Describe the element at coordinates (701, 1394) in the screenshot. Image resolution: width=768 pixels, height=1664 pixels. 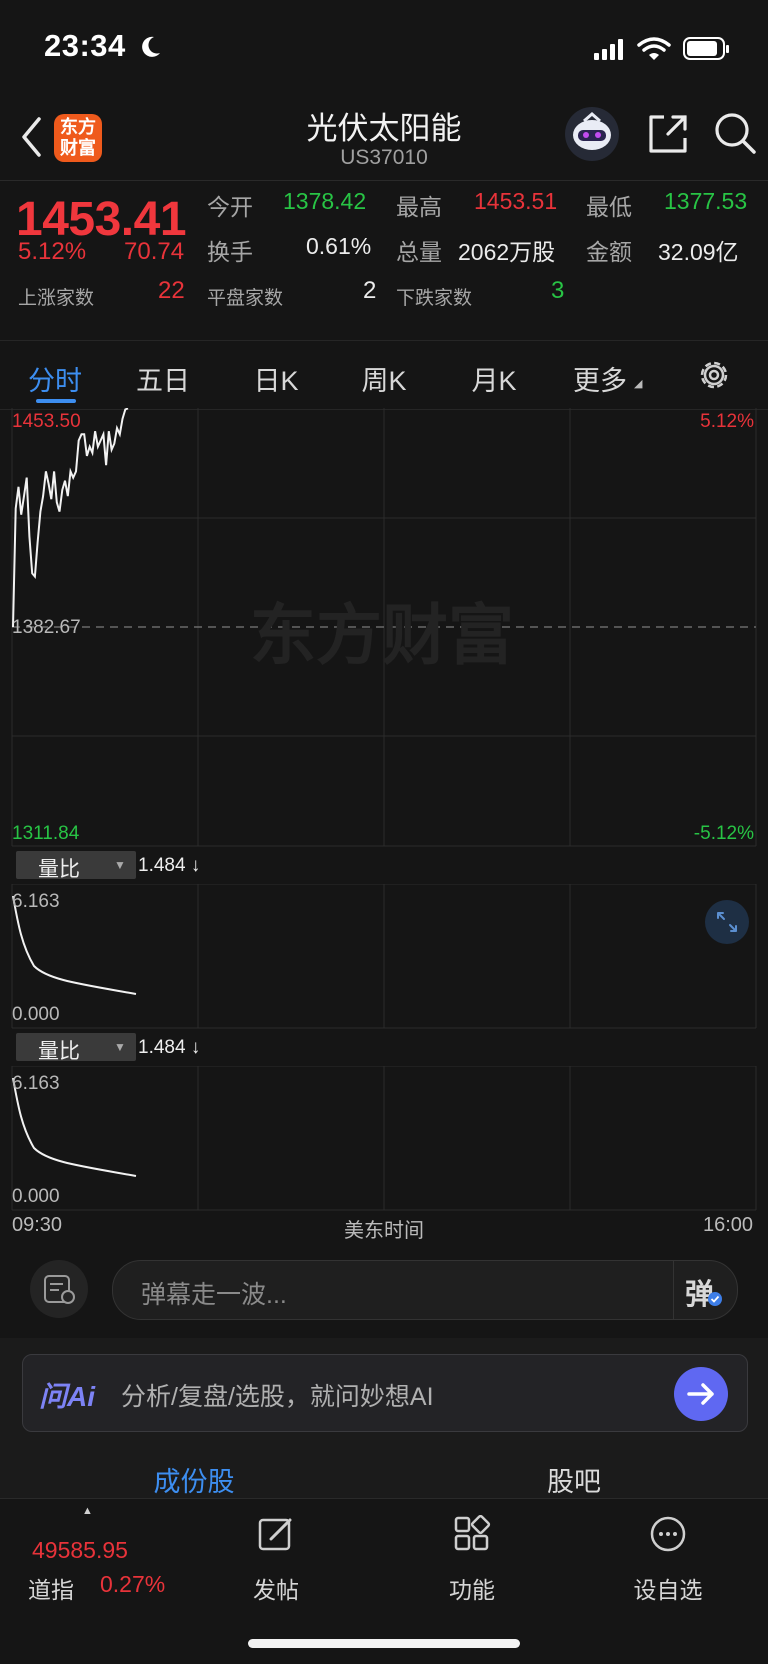
I see `arrow-right-icon` at that location.